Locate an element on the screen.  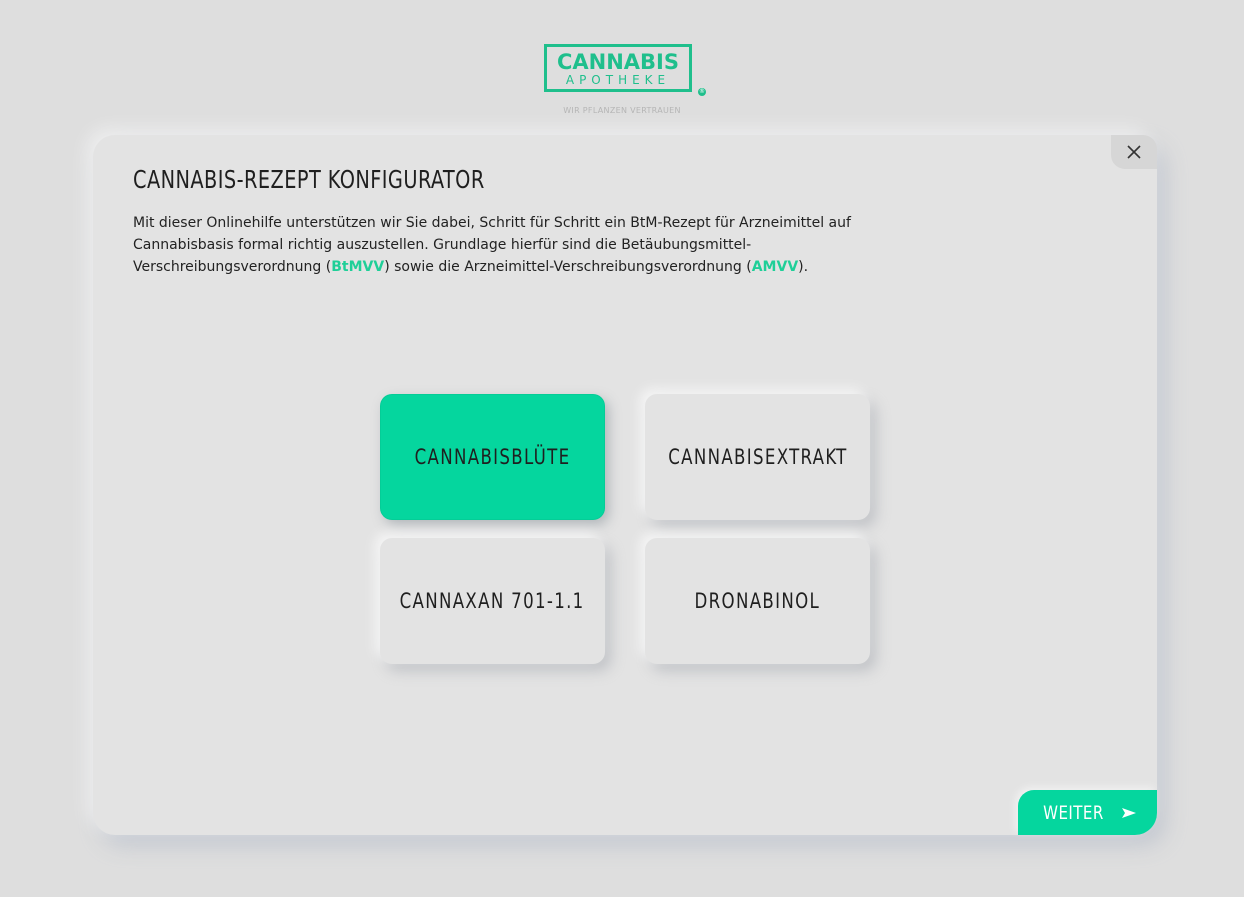
option-label: CANNABISBLÜTE is located at coordinates (492, 457).